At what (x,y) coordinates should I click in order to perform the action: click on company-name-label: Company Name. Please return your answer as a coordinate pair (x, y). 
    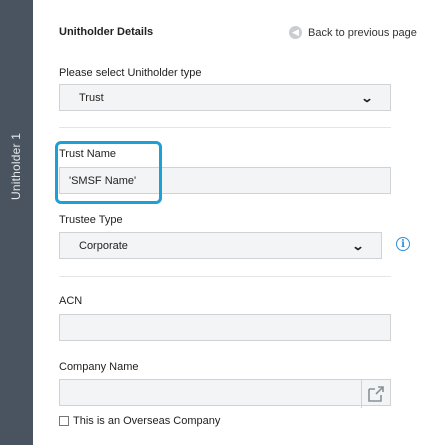
    Looking at the image, I should click on (99, 367).